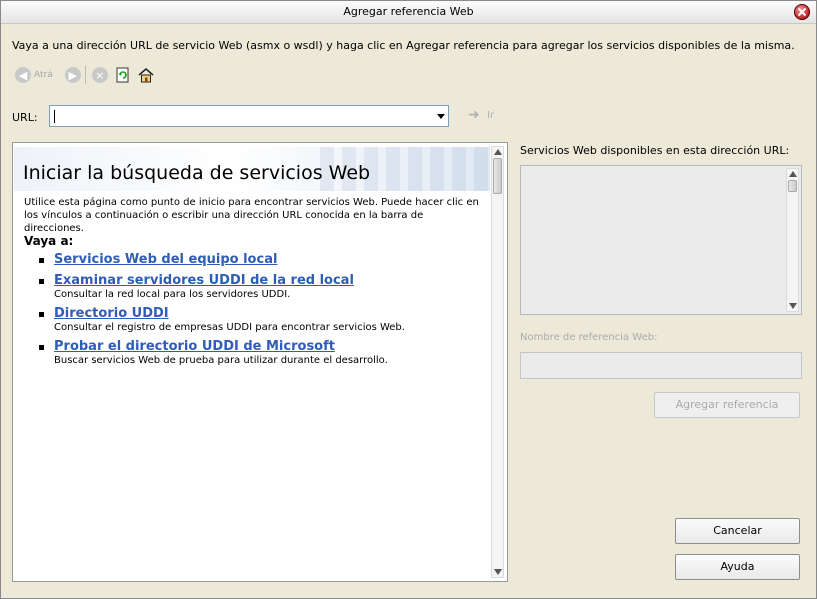  What do you see at coordinates (441, 116) in the screenshot?
I see `dropdown-arrow-icon` at bounding box center [441, 116].